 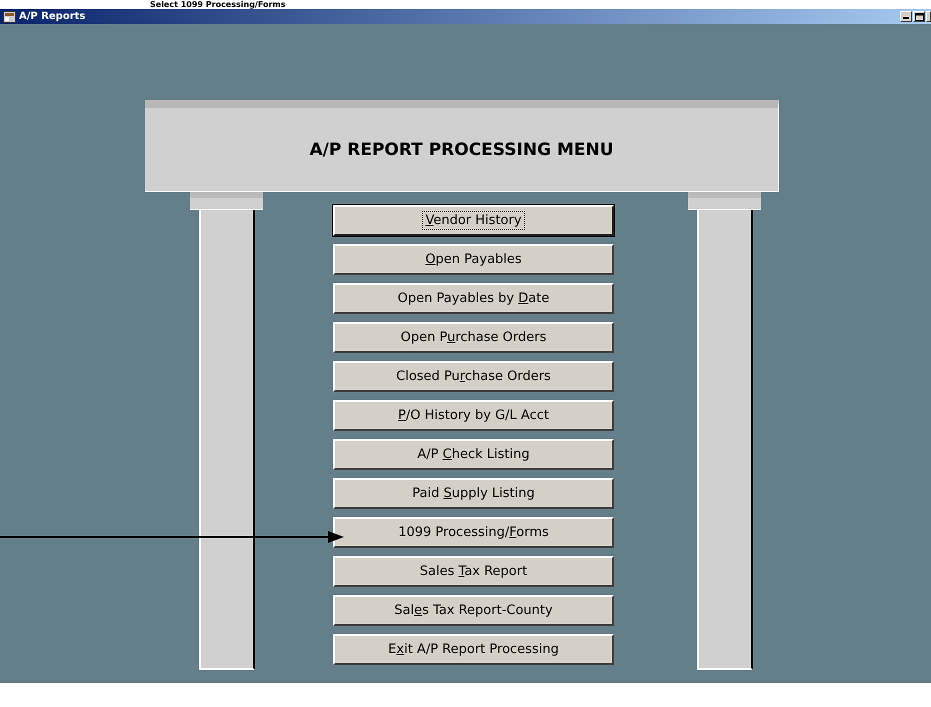 I want to click on minimize-icon, so click(x=906, y=18).